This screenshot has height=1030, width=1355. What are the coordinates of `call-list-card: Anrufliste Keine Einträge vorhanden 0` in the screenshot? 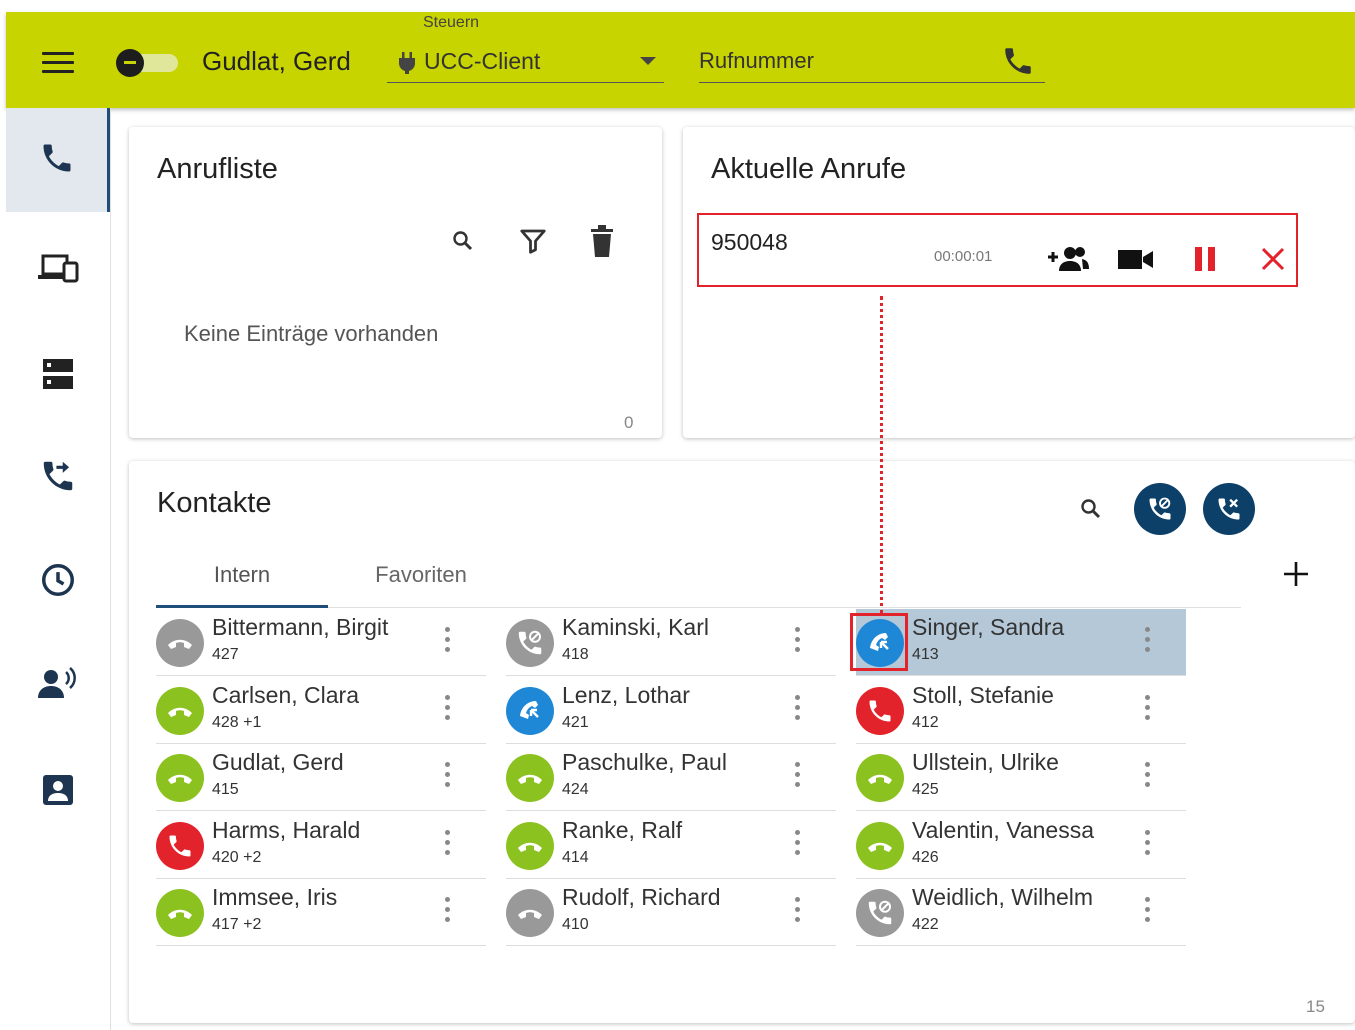 It's located at (395, 282).